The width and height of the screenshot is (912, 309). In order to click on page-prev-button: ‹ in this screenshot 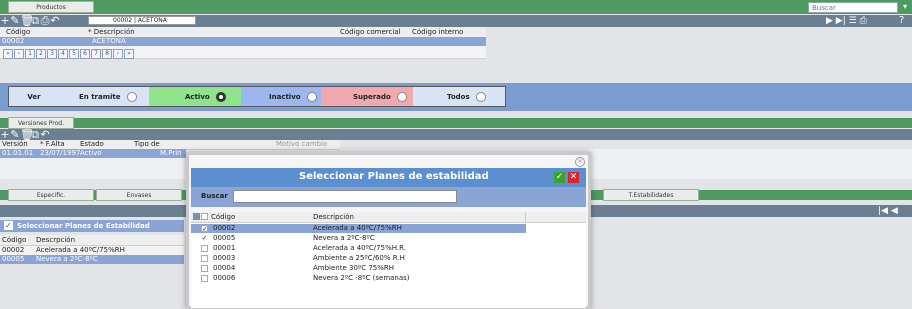, I will do `click(19, 54)`.